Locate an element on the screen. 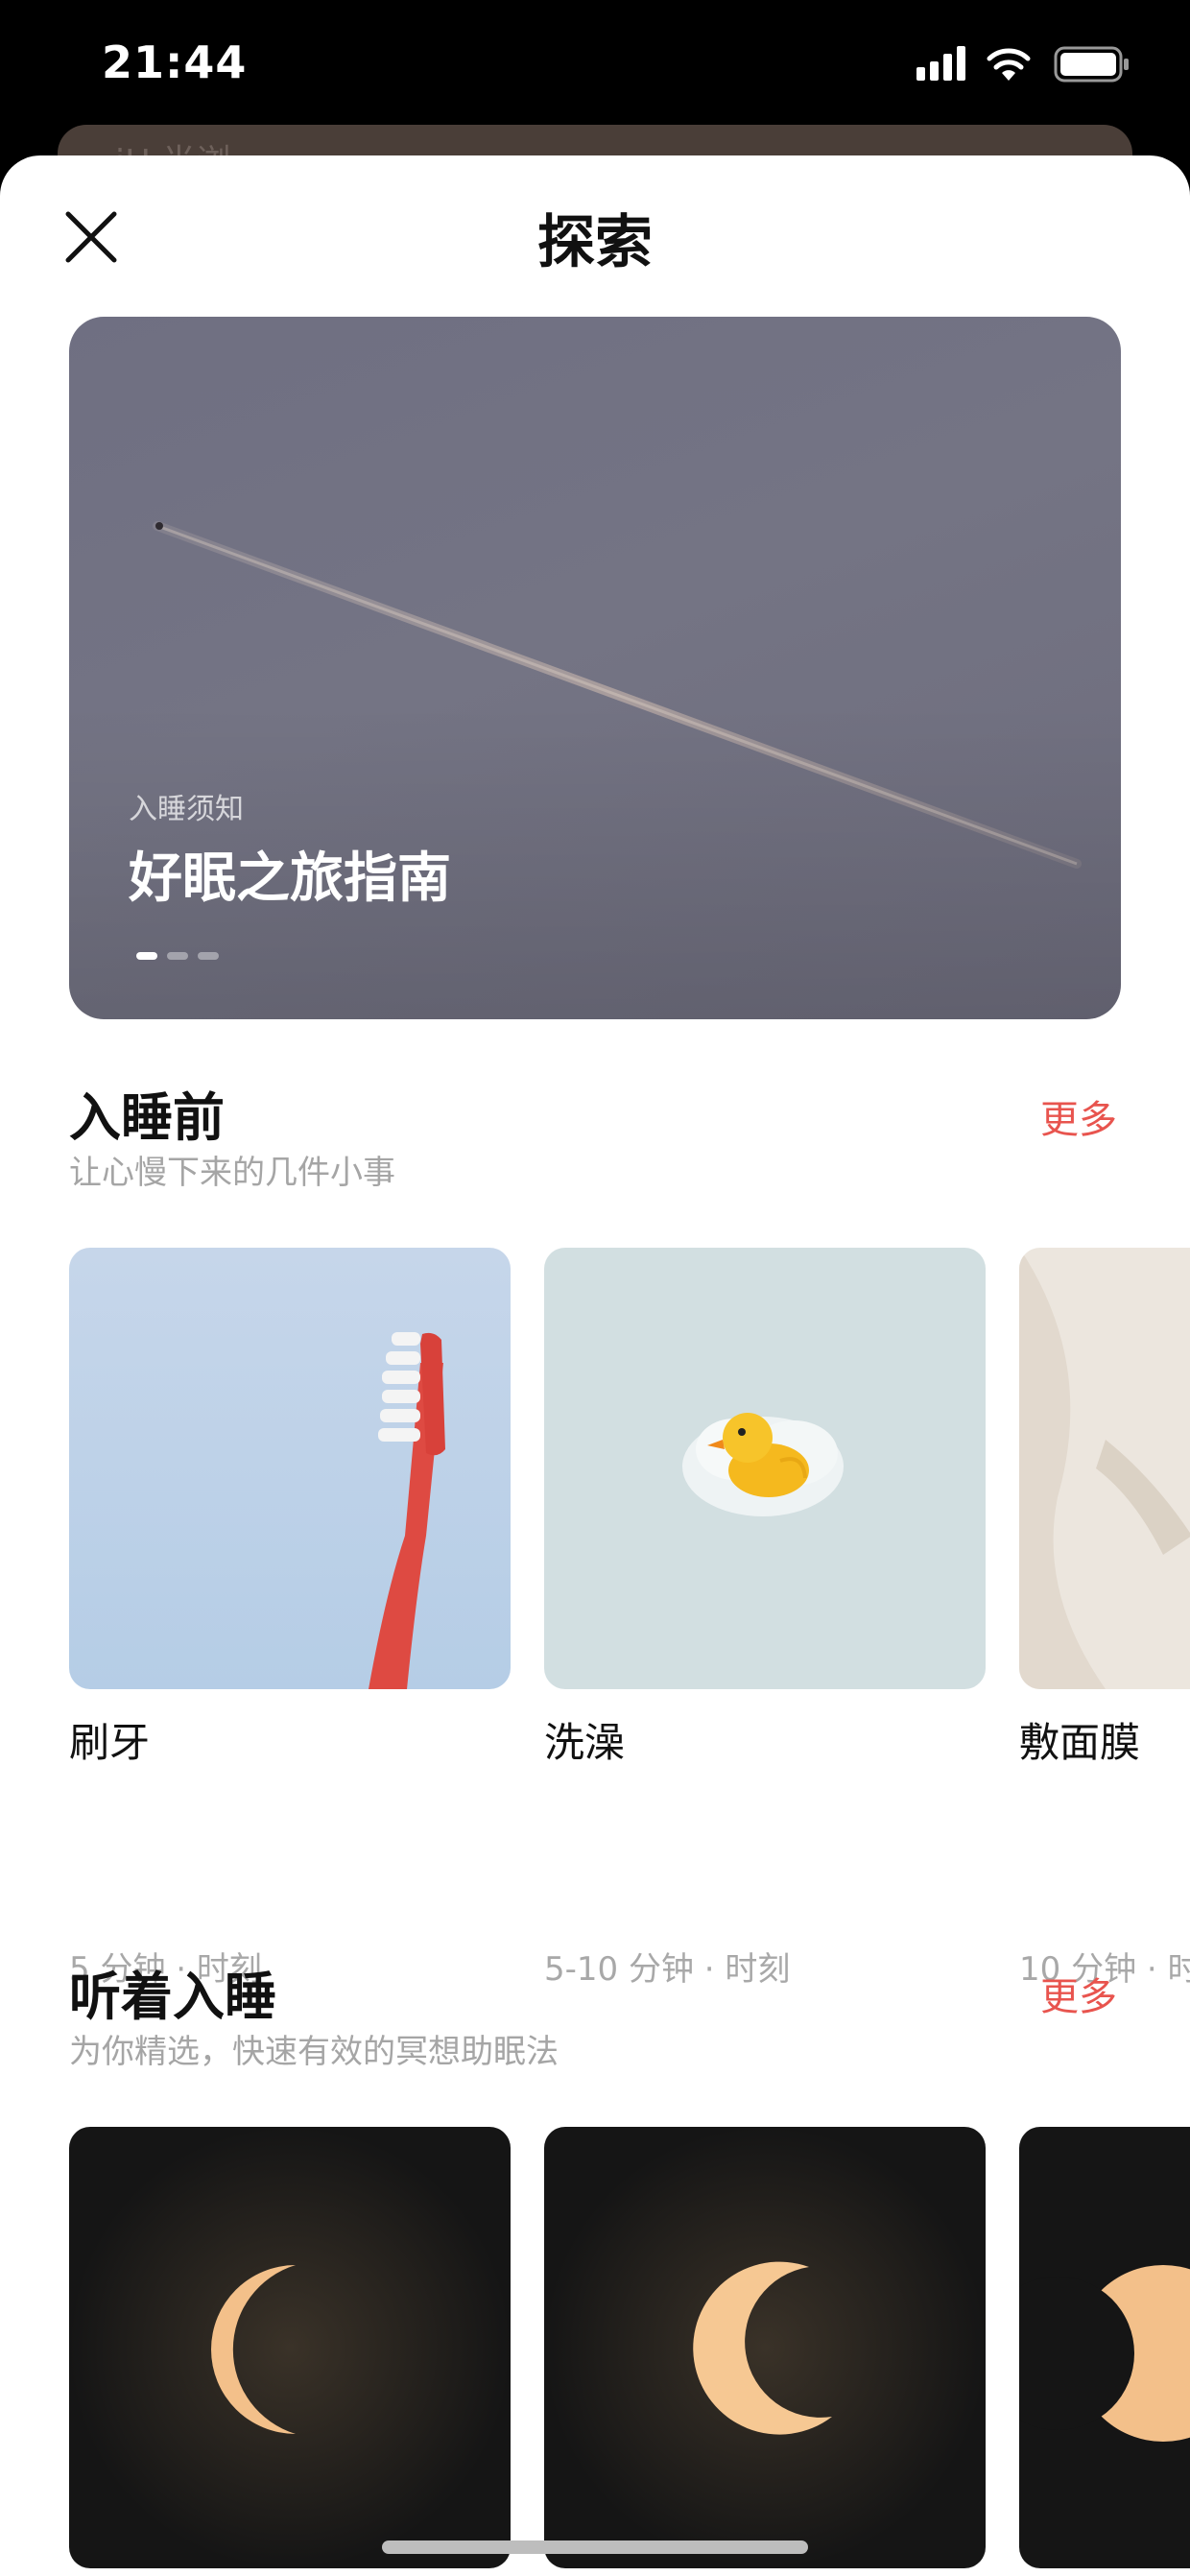 This screenshot has height=2576, width=1190. card-face-mask is located at coordinates (1105, 1468).